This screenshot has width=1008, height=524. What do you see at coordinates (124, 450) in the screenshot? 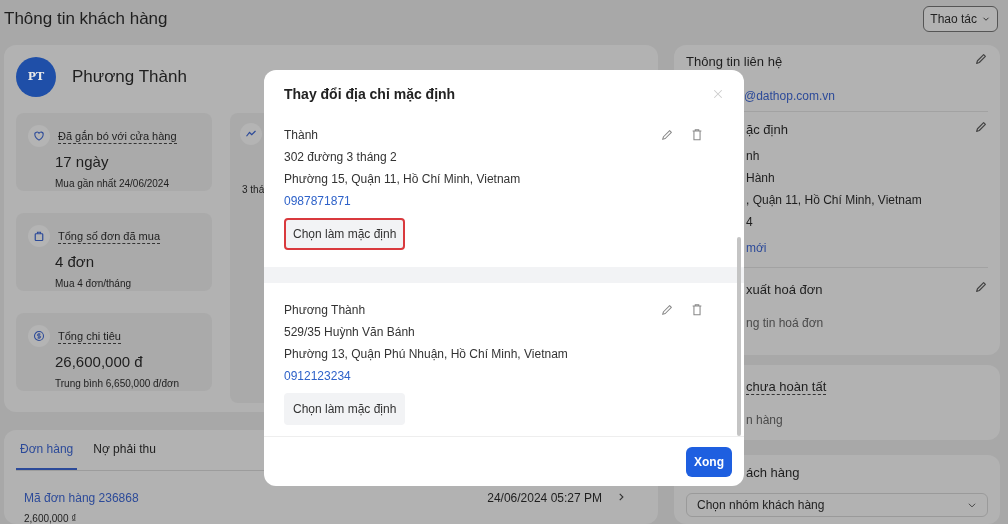
I see `tab: Nợ phải thu` at bounding box center [124, 450].